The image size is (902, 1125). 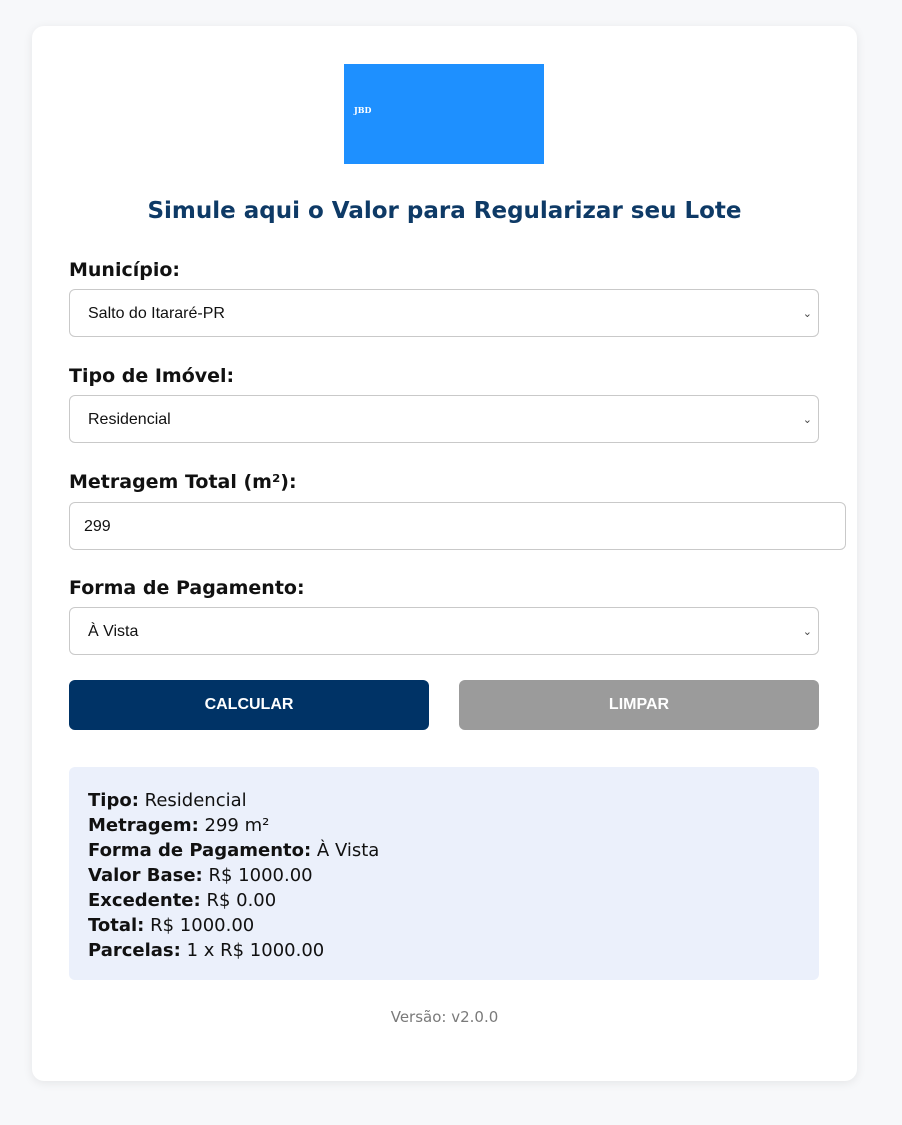 I want to click on version-label: Versão: v2.0.0, so click(x=444, y=1017).